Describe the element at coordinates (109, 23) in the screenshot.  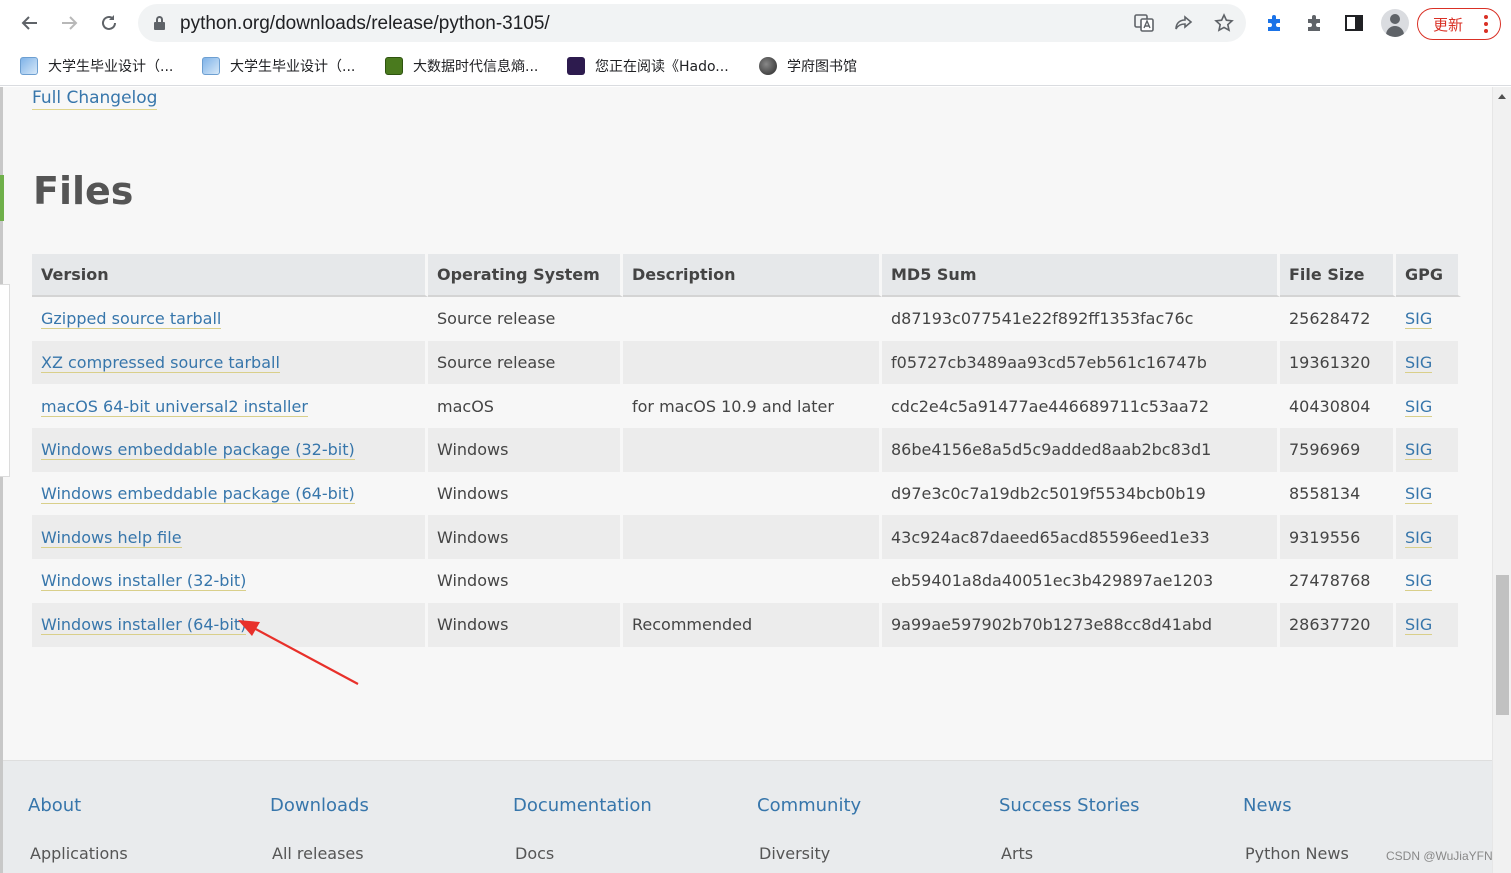
I see `reload-icon` at that location.